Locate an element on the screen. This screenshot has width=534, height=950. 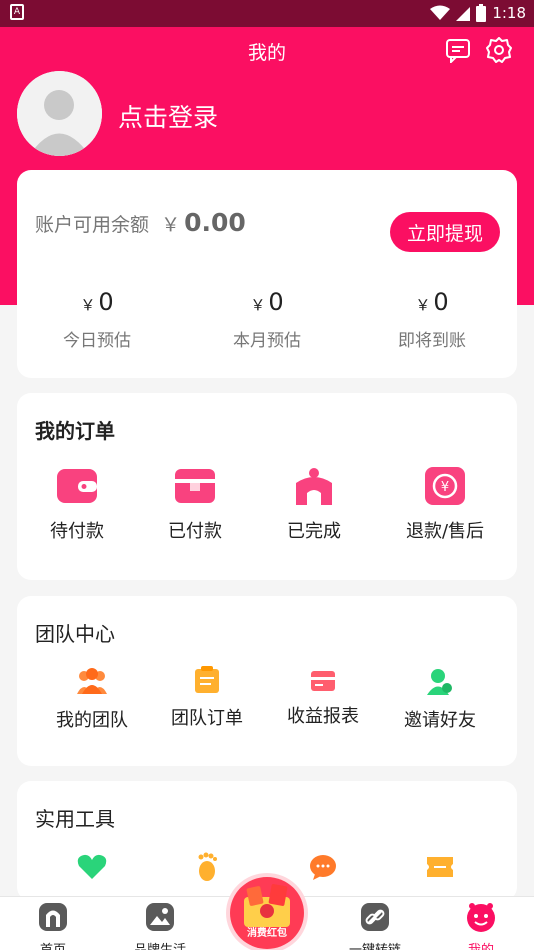
order-paid: 已付款 is located at coordinates (195, 504).